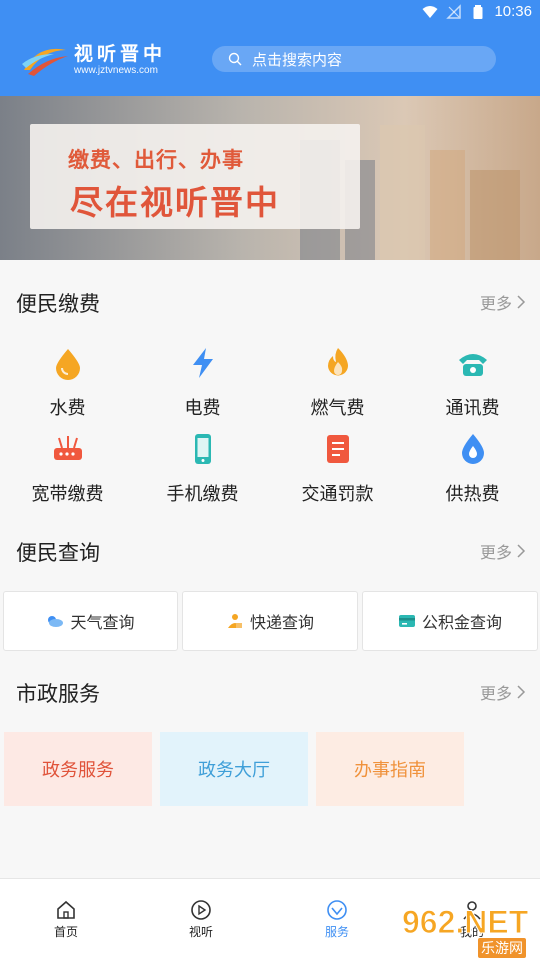 The height and width of the screenshot is (960, 540). Describe the element at coordinates (156, 160) in the screenshot. I see `banner-line1: 缴费、出行、办事` at that location.